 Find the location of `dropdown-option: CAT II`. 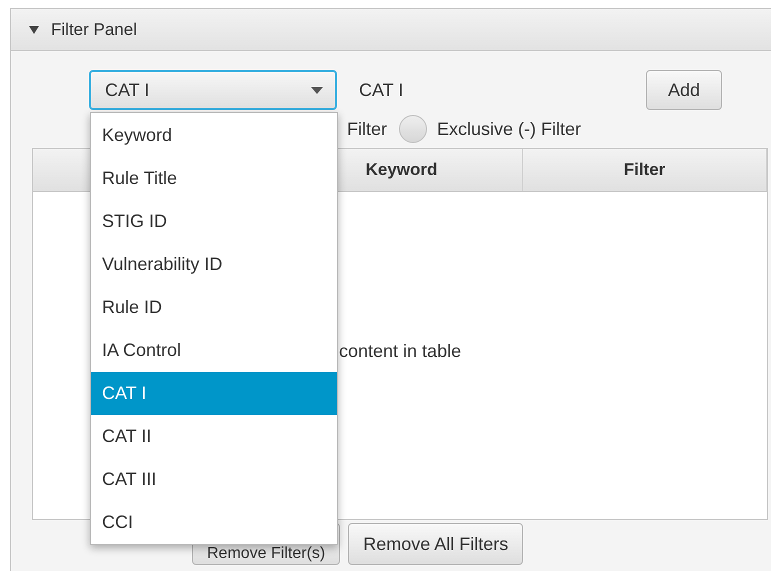

dropdown-option: CAT II is located at coordinates (214, 436).